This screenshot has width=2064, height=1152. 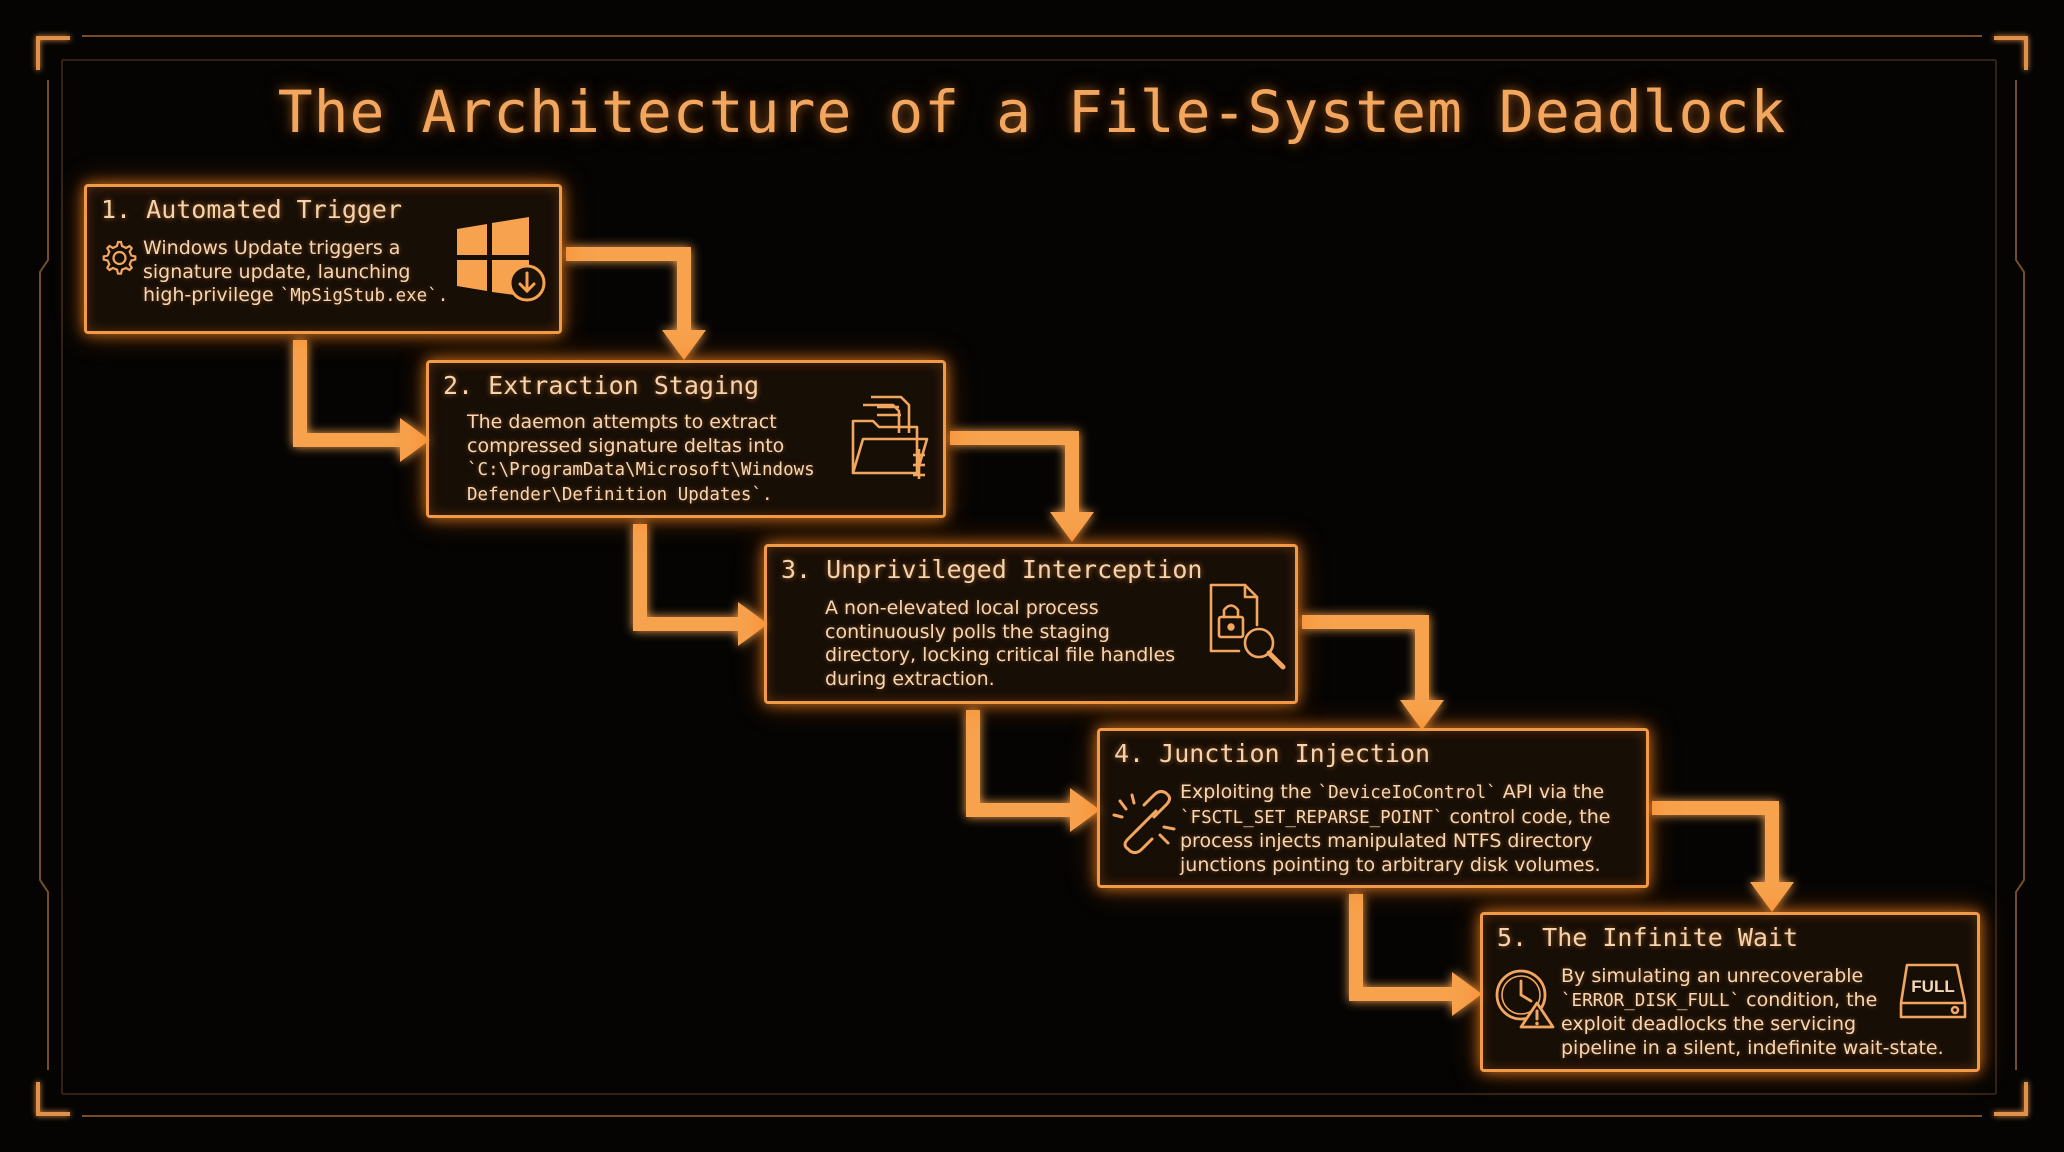 I want to click on description-text: directory, locking critical file handles, so click(x=1000, y=655).